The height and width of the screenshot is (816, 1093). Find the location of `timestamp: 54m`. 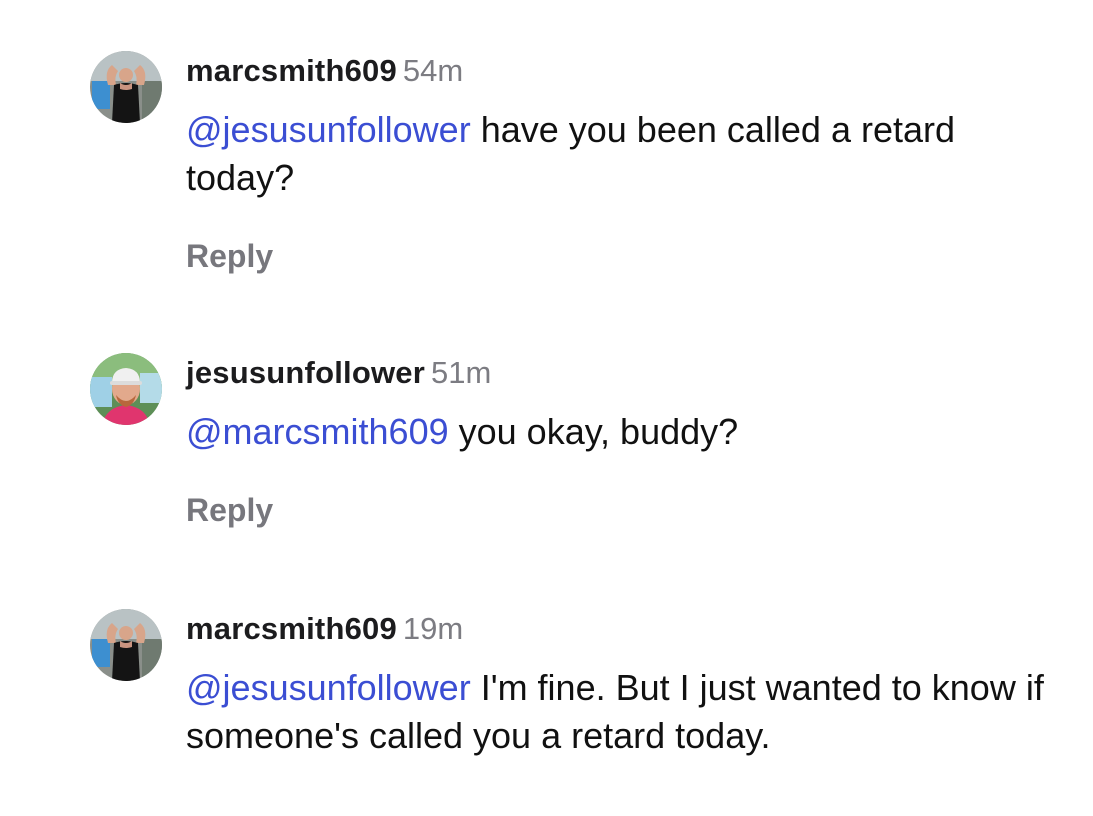

timestamp: 54m is located at coordinates (433, 70).